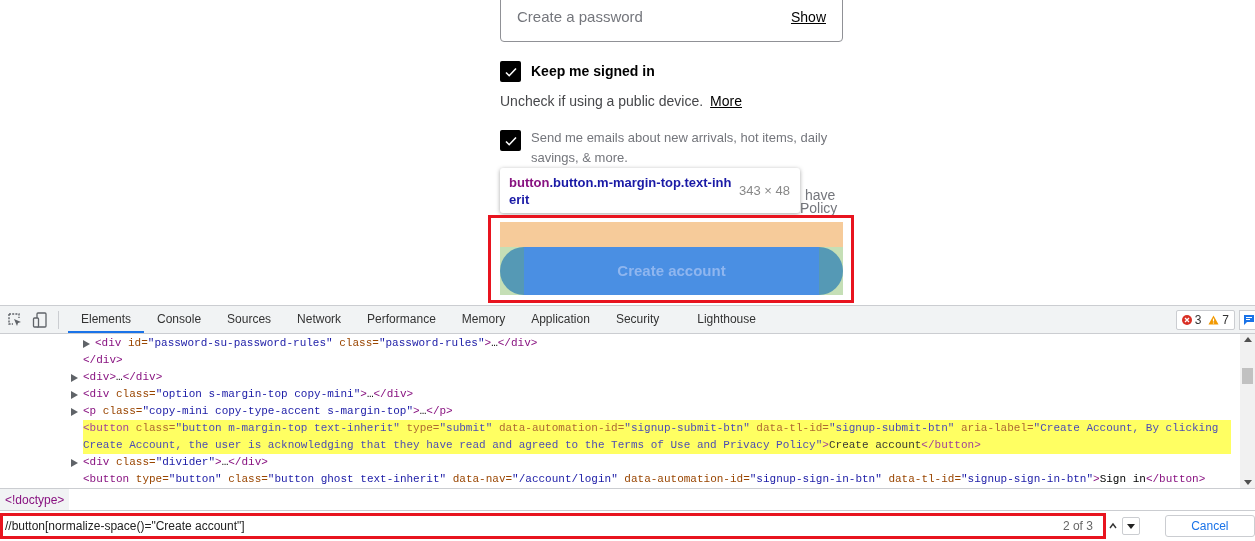 This screenshot has width=1255, height=541. I want to click on hint-text: Uncheck if using a public device., so click(602, 101).